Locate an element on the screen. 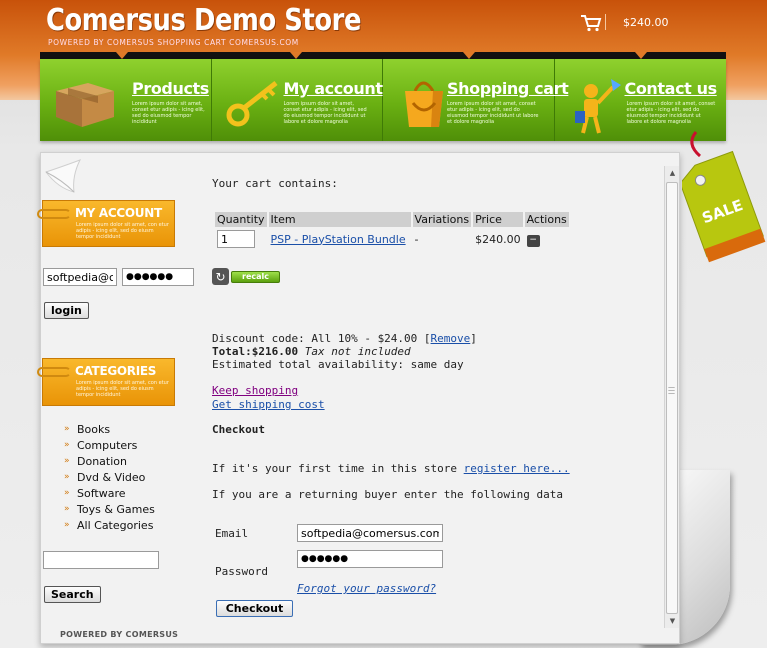 The image size is (767, 648). password-label: Password is located at coordinates (241, 571).